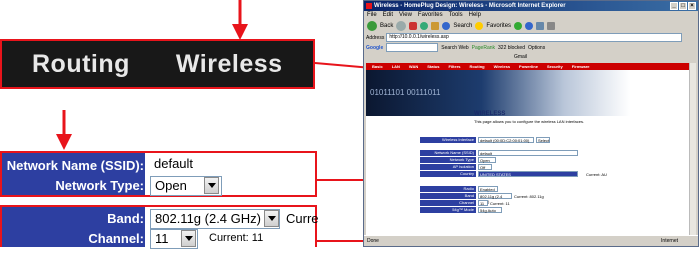 This screenshot has width=699, height=266. I want to click on radio-select: Enabled, so click(488, 189).